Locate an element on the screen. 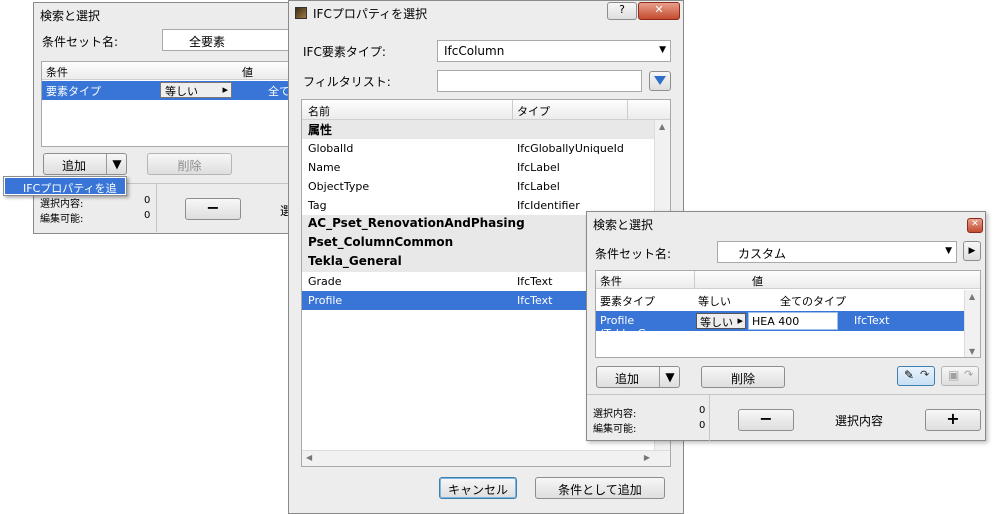  row-type: IfcGloballyUniqueId is located at coordinates (570, 148).